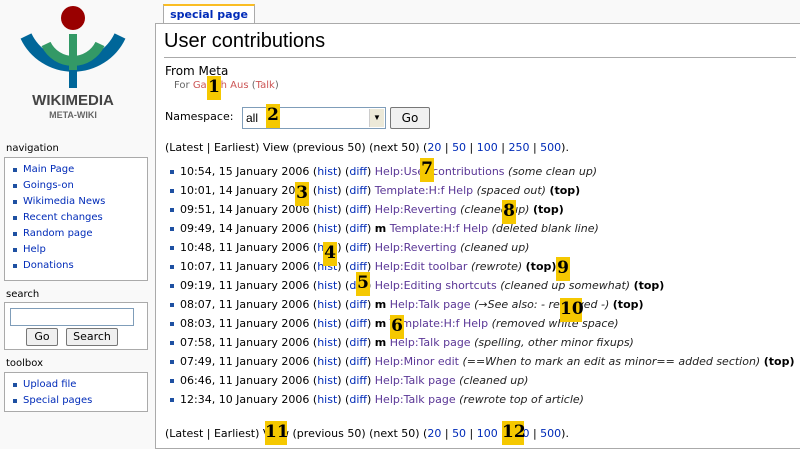 The image size is (800, 449). Describe the element at coordinates (330, 254) in the screenshot. I see `annotation-marker: 4` at that location.